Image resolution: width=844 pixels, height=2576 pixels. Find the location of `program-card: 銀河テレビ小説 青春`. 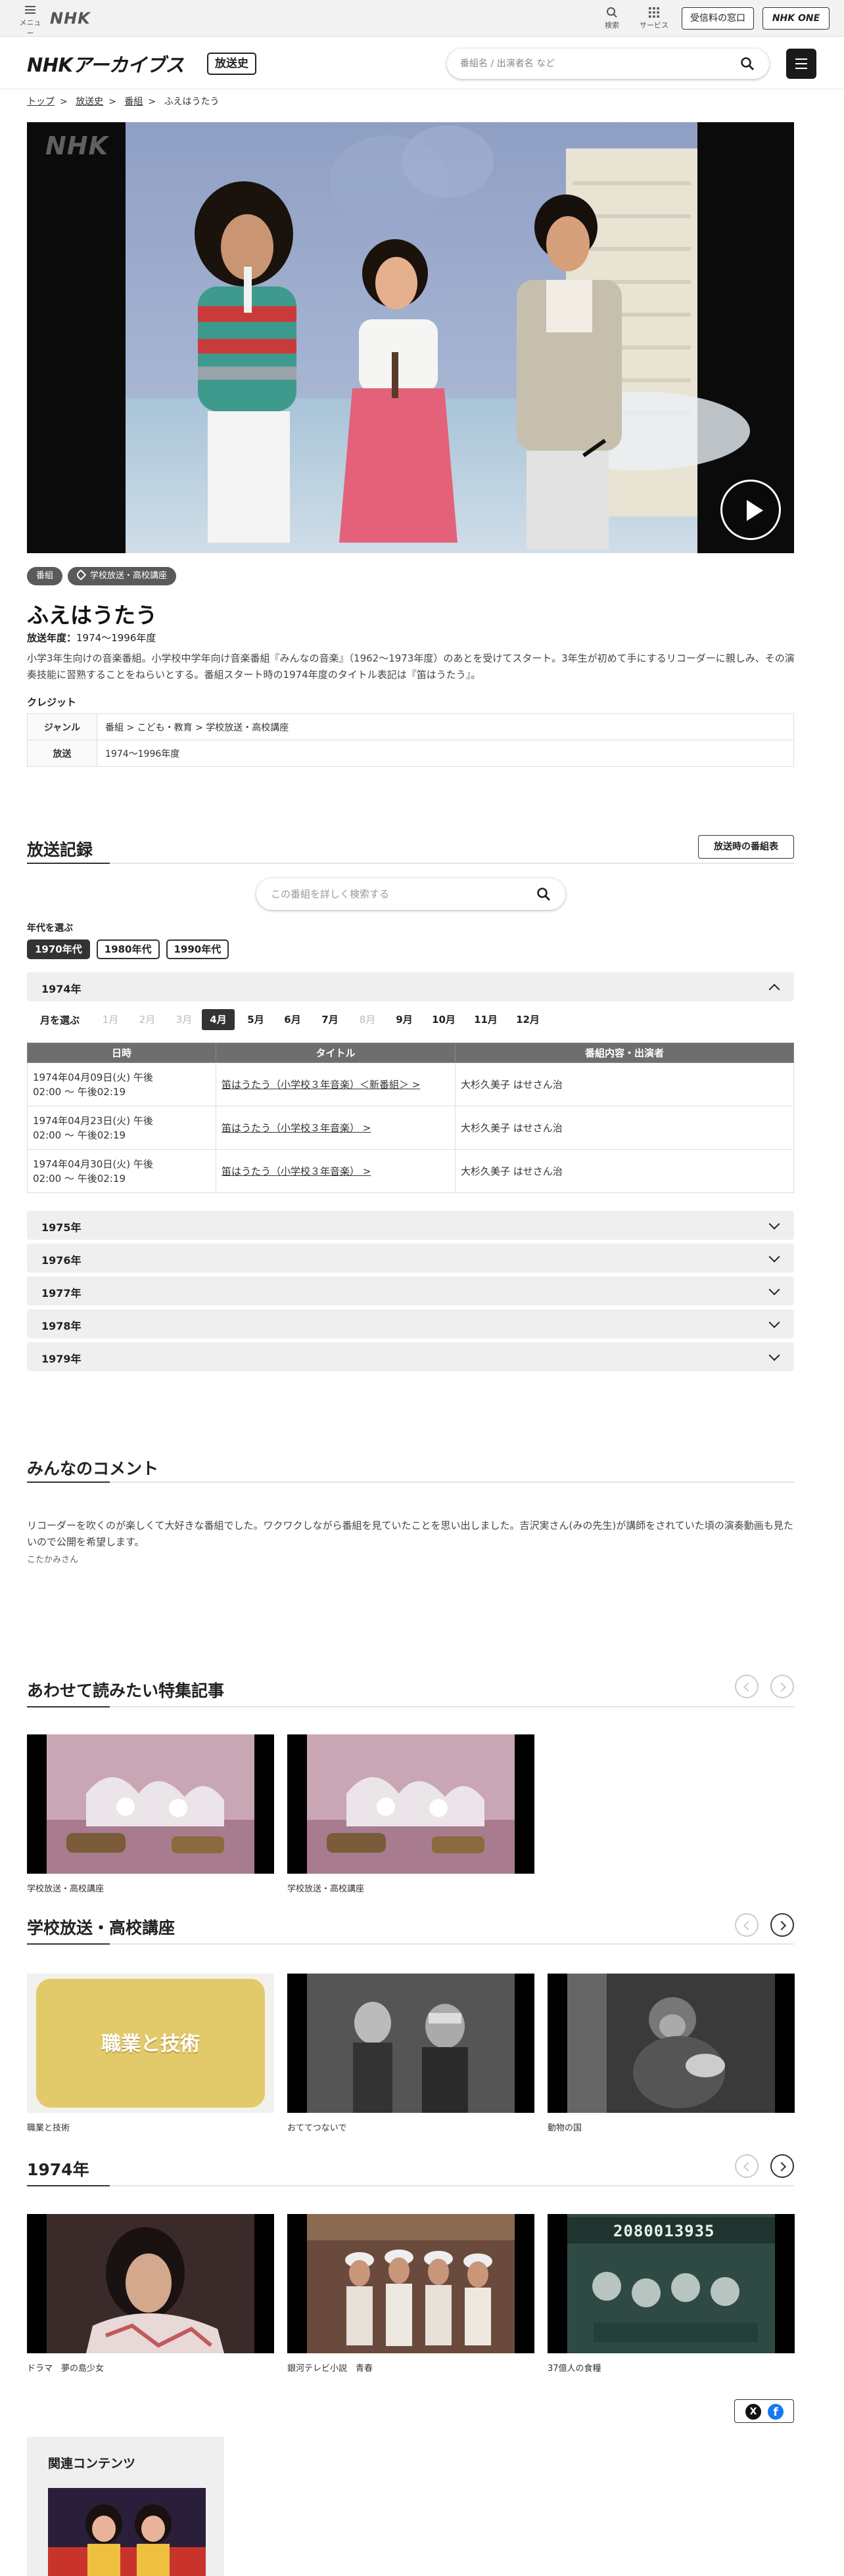

program-card: 銀河テレビ小説 青春 is located at coordinates (410, 2294).